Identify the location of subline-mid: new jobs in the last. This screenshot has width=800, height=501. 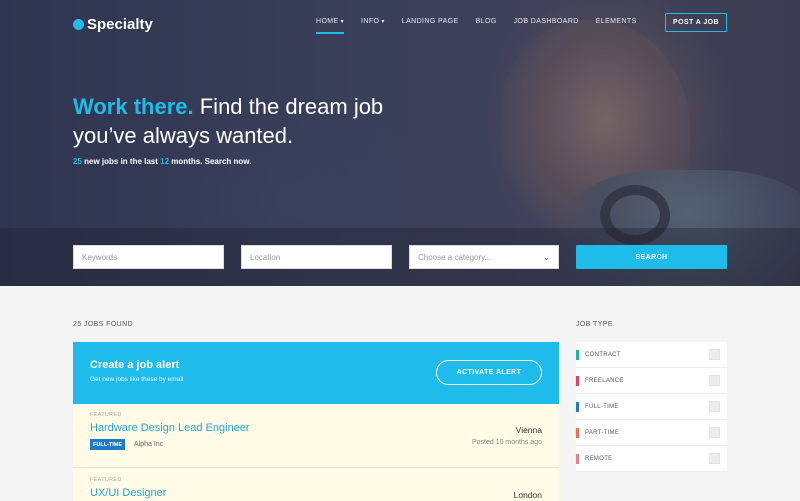
(121, 161).